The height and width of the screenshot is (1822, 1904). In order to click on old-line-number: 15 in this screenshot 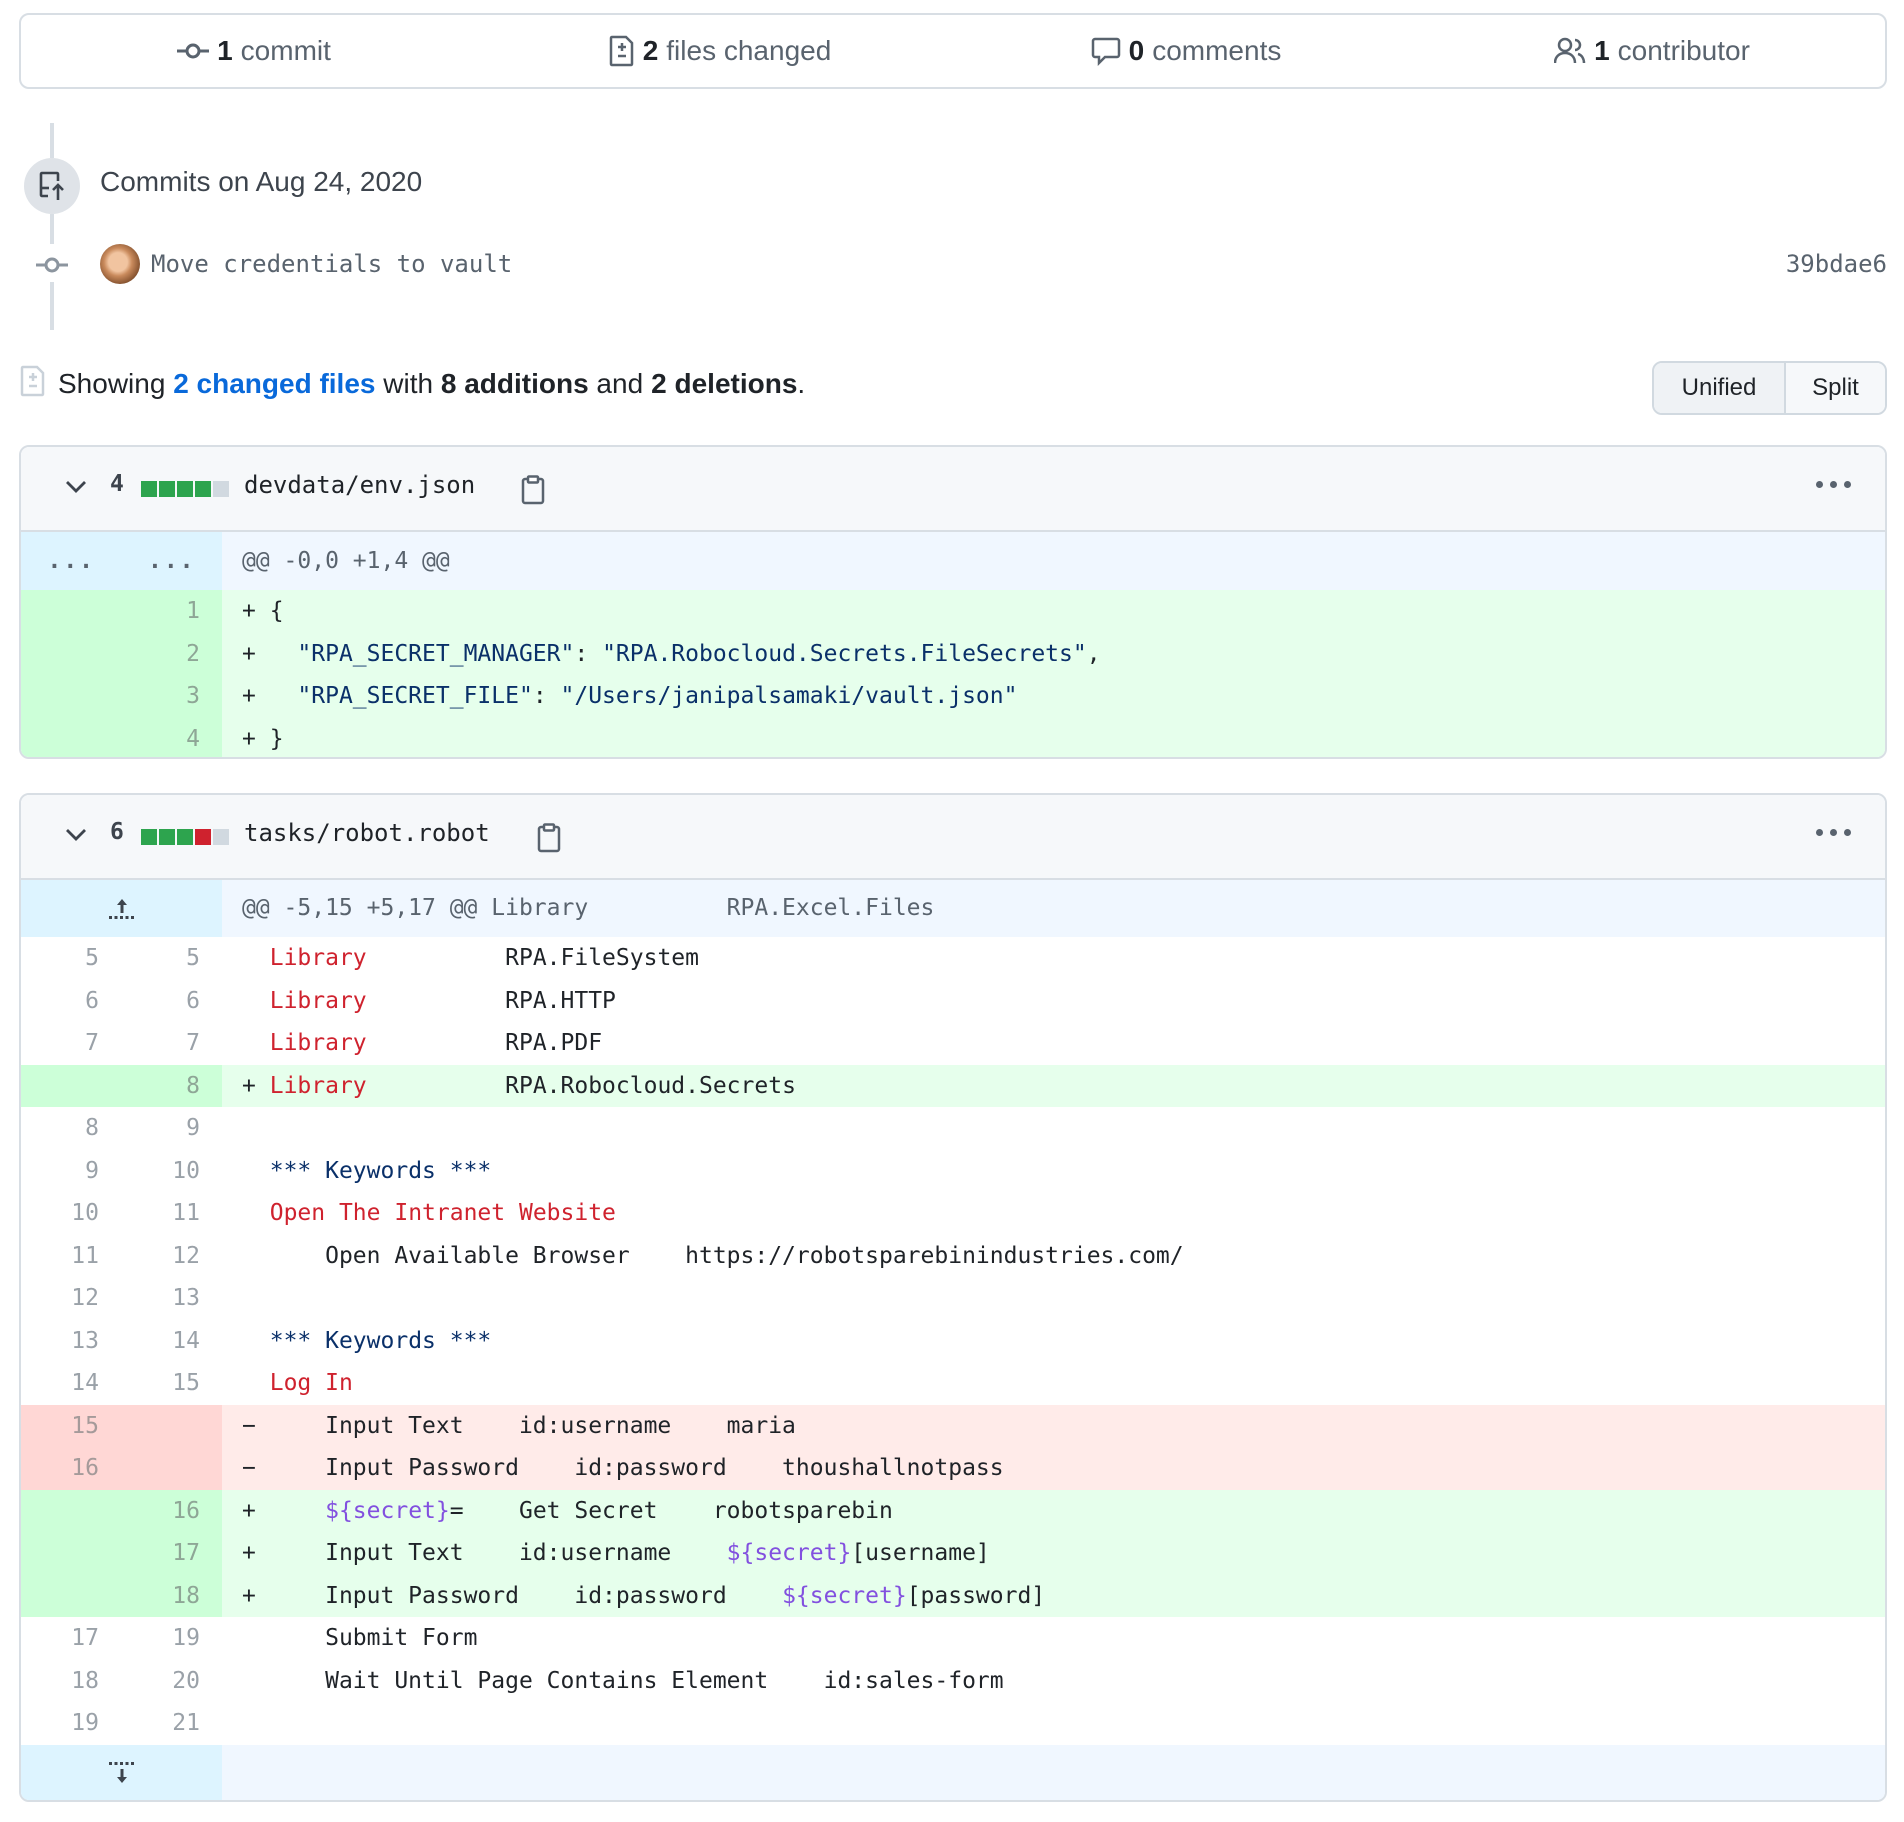, I will do `click(71, 1425)`.